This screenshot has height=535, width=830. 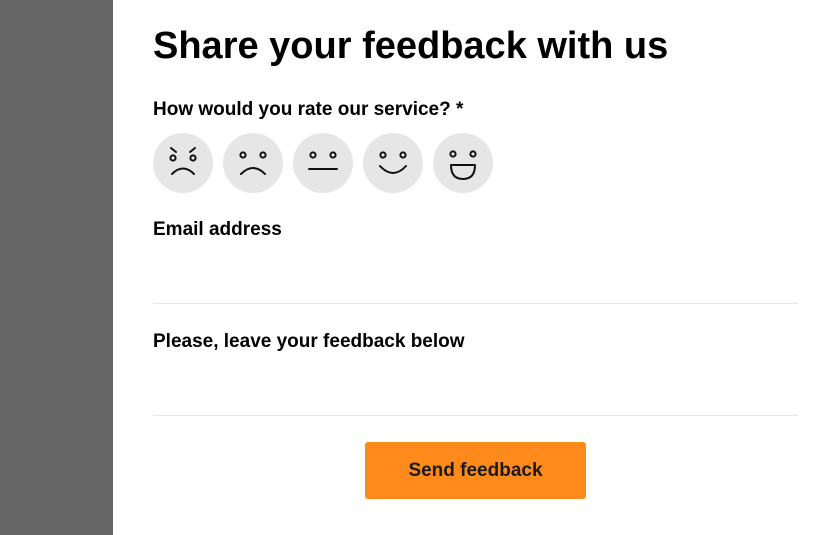 I want to click on rating-very-happy-button, so click(x=463, y=163).